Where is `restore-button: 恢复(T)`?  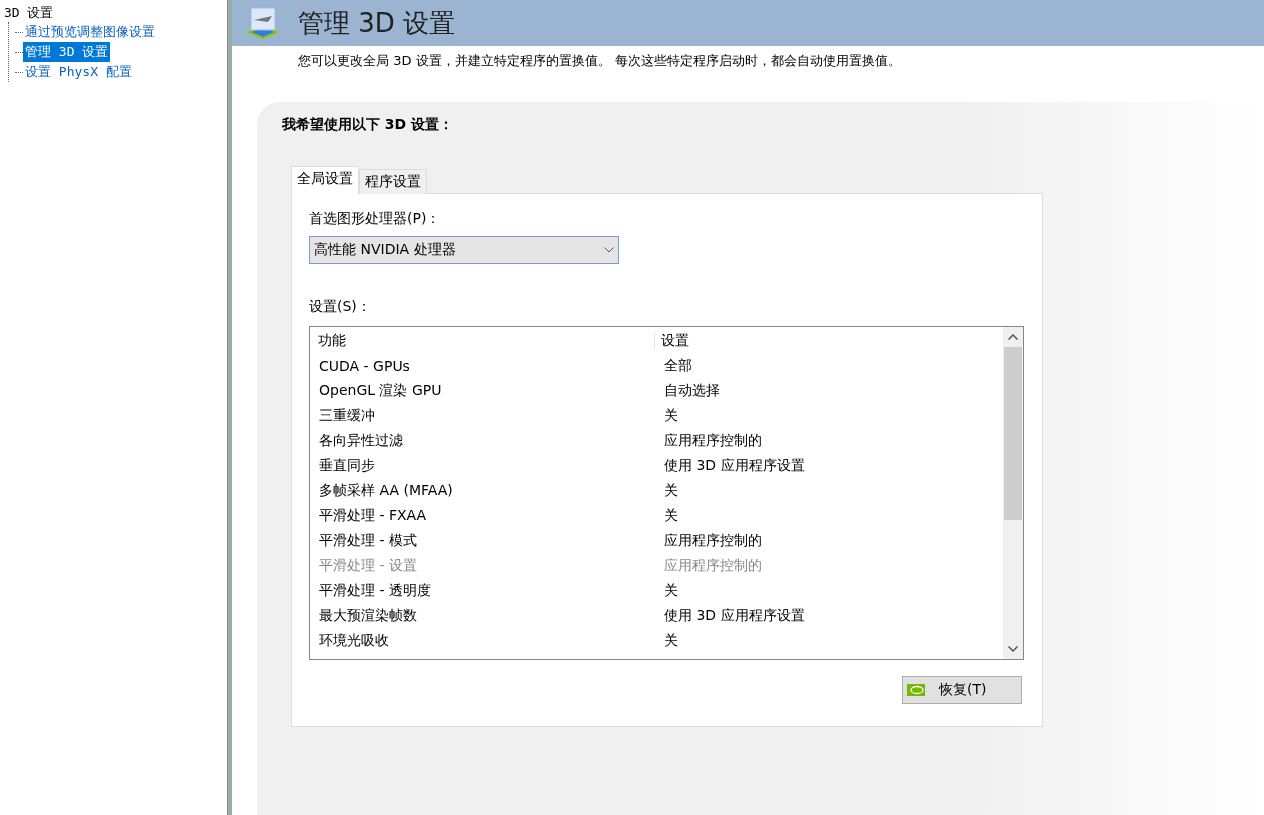
restore-button: 恢复(T) is located at coordinates (962, 690).